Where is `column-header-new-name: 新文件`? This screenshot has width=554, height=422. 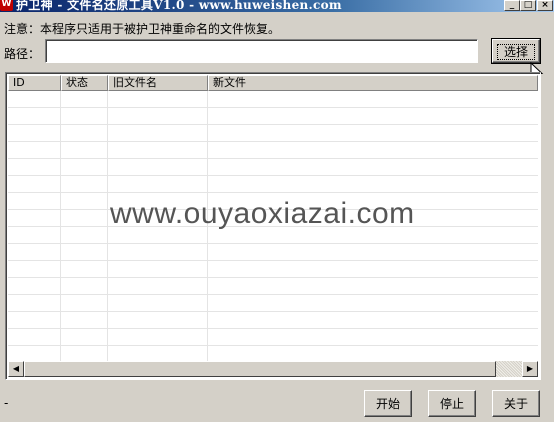 column-header-new-name: 新文件 is located at coordinates (373, 83).